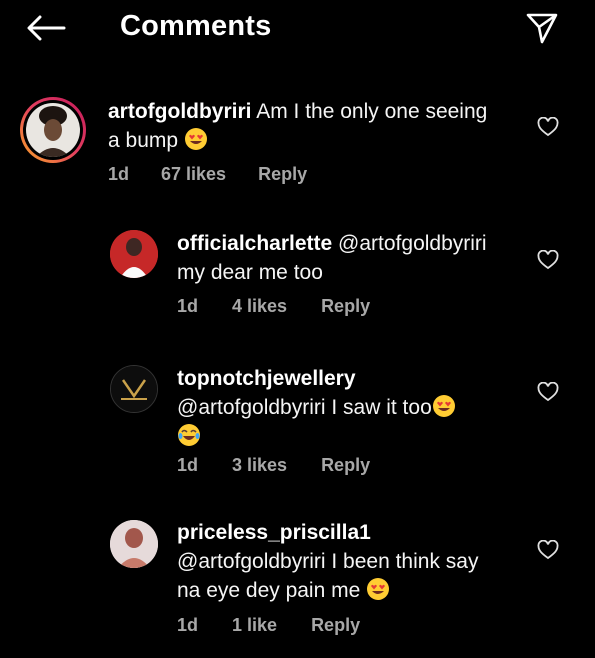 The image size is (595, 658). I want to click on comment-username: officialcharlette, so click(254, 243).